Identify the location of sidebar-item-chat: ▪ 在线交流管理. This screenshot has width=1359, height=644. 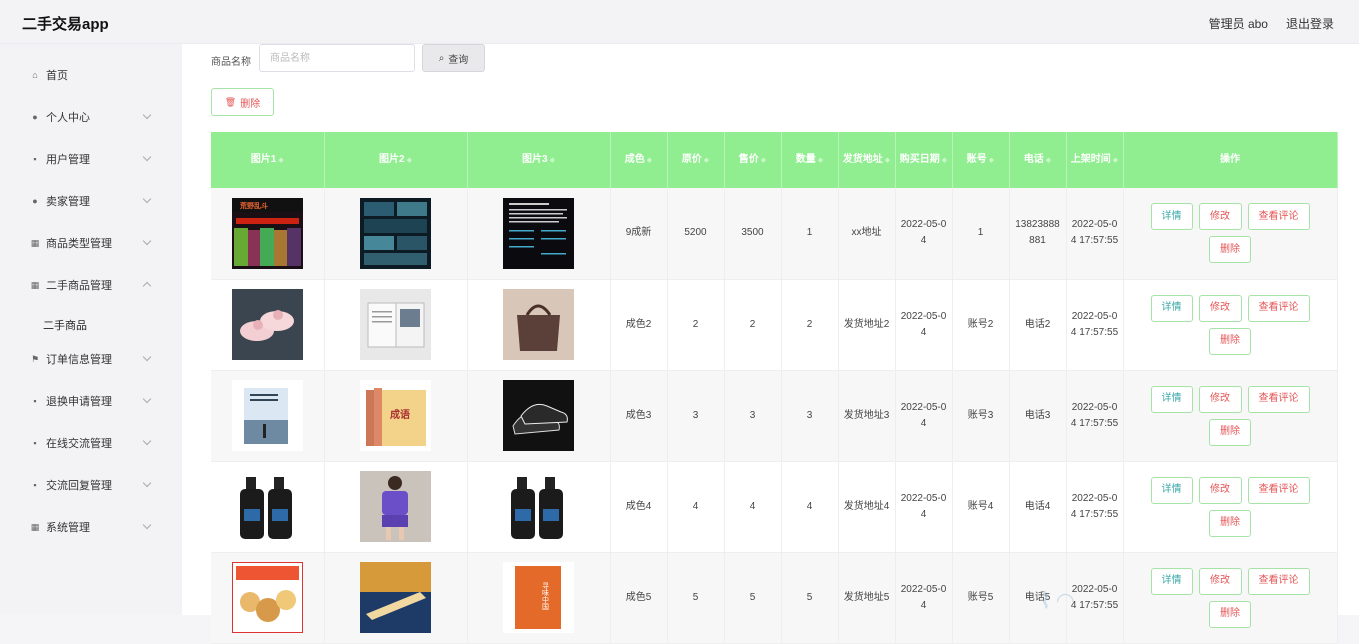
(91, 443).